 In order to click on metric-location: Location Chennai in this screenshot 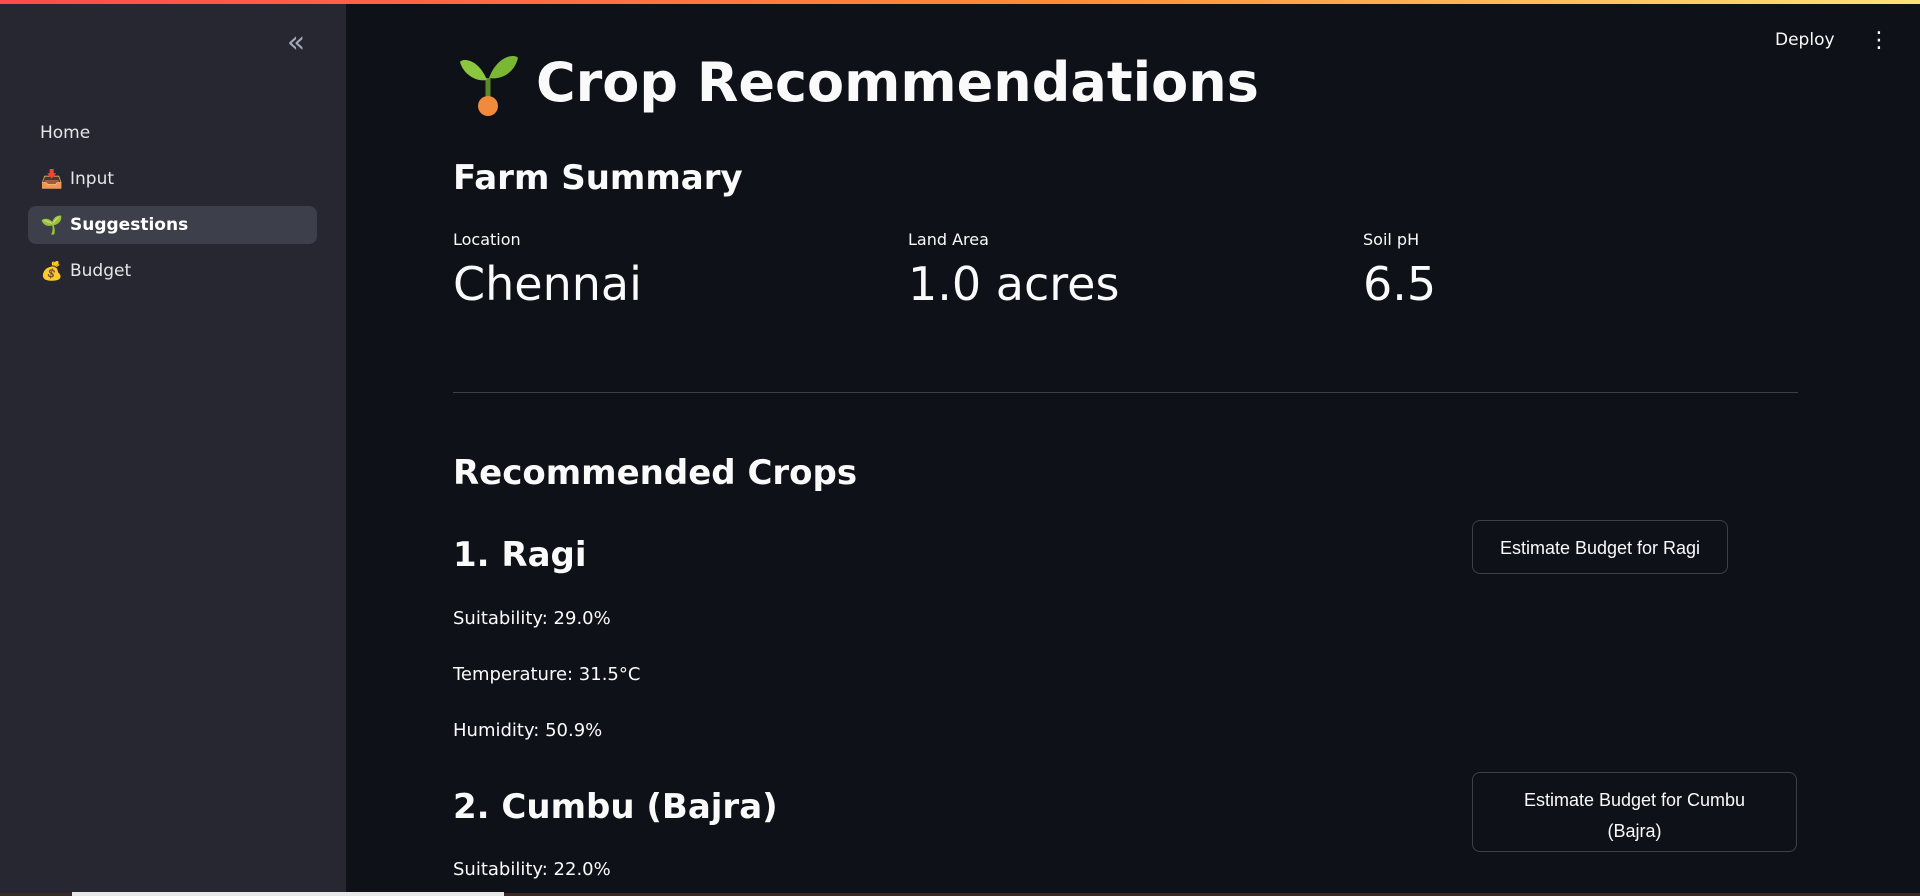, I will do `click(547, 270)`.